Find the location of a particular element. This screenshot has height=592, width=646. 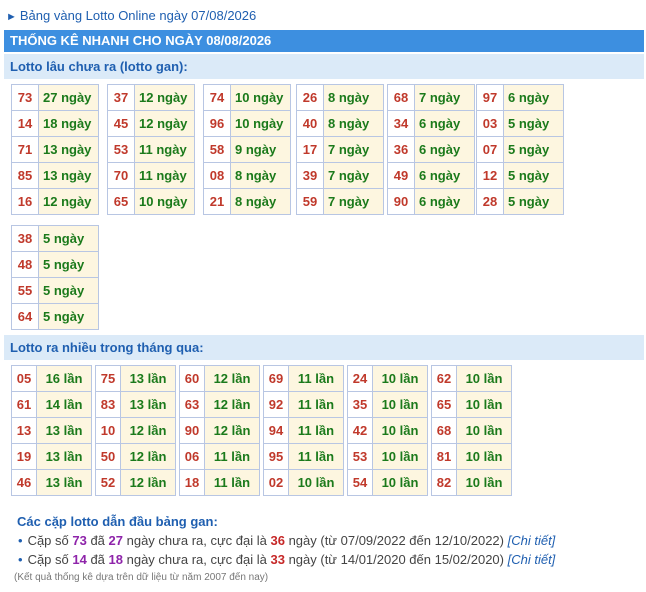

lotto-table: 68 7 ngày 34 6 ngày 36 6 ngày 49 6 ngày 90 6 ngày is located at coordinates (431, 149).